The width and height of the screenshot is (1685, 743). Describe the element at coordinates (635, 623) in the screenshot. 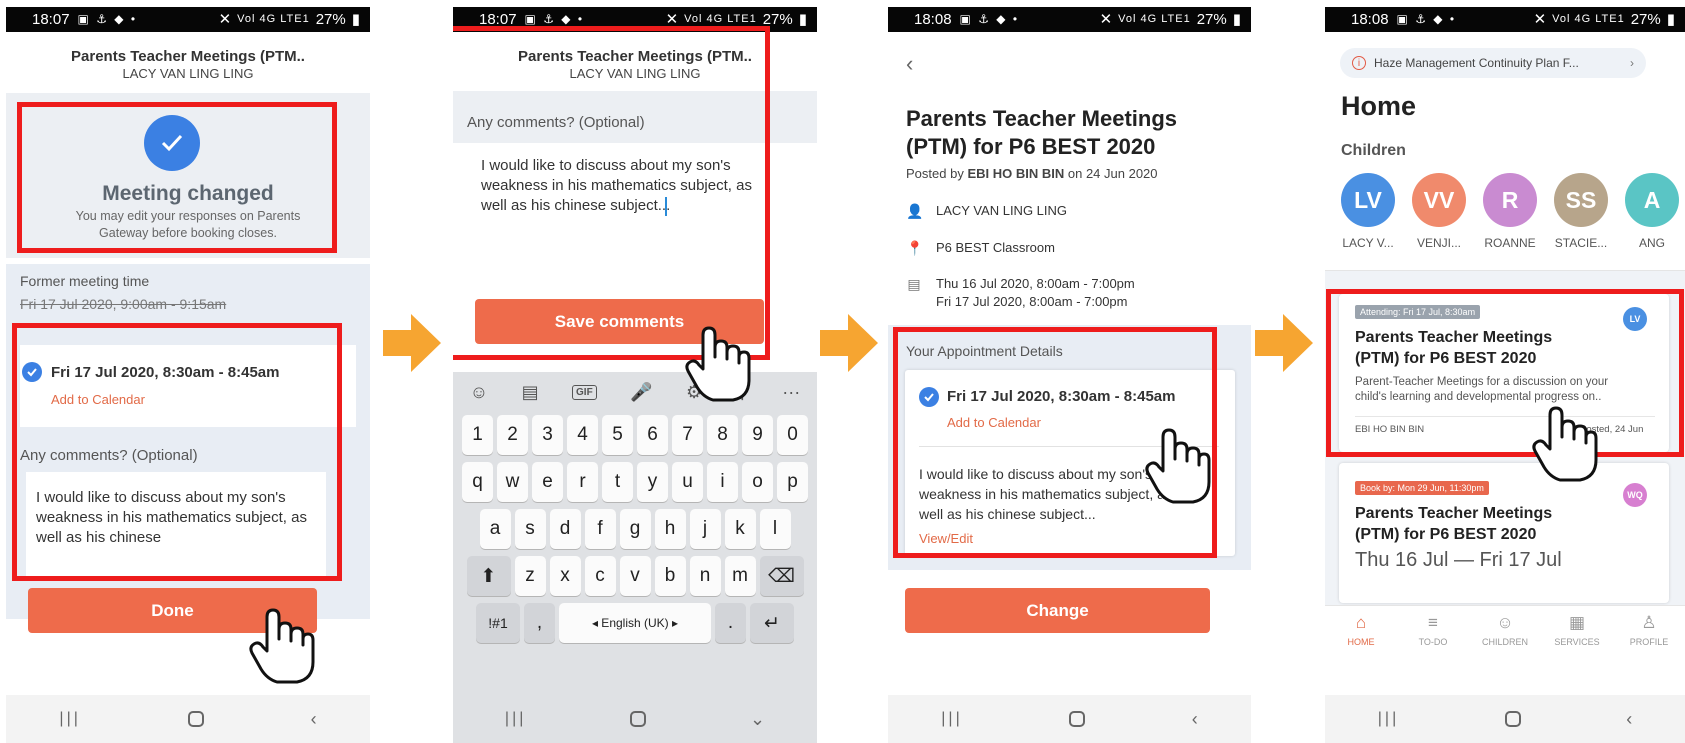

I see `space-key: ◂ English (UK) ▸` at that location.